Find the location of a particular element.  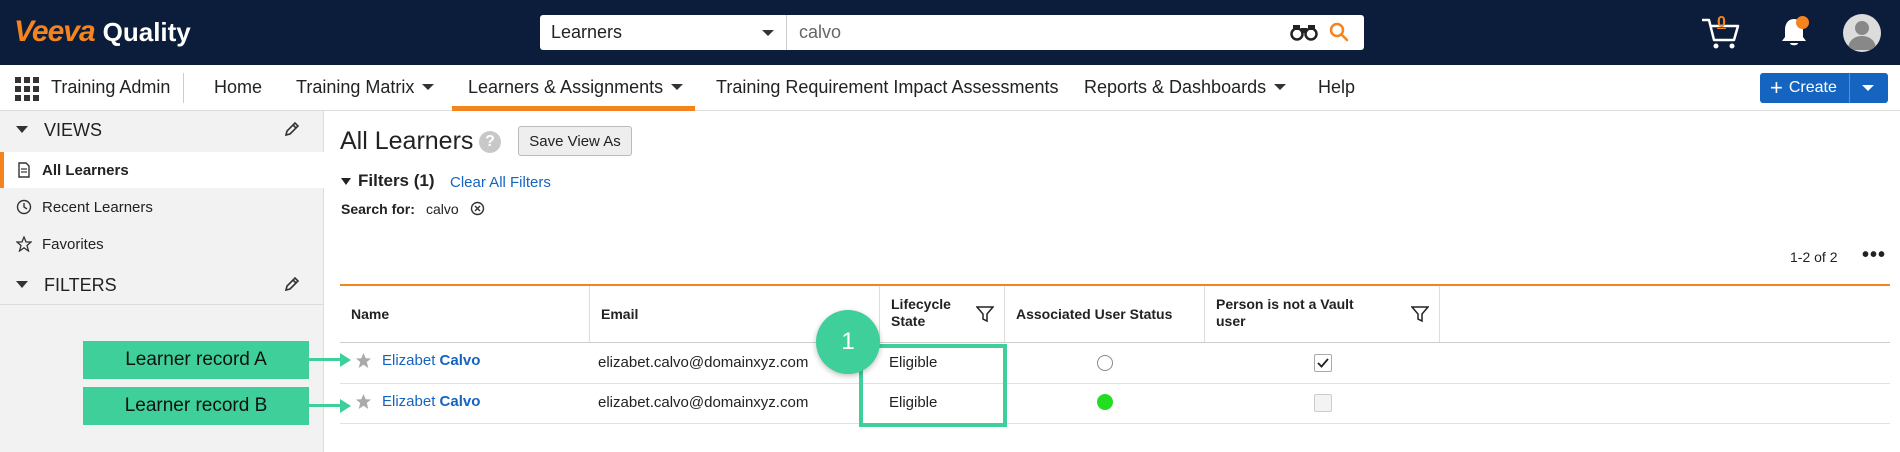

create-button-label: Create is located at coordinates (1812, 87).